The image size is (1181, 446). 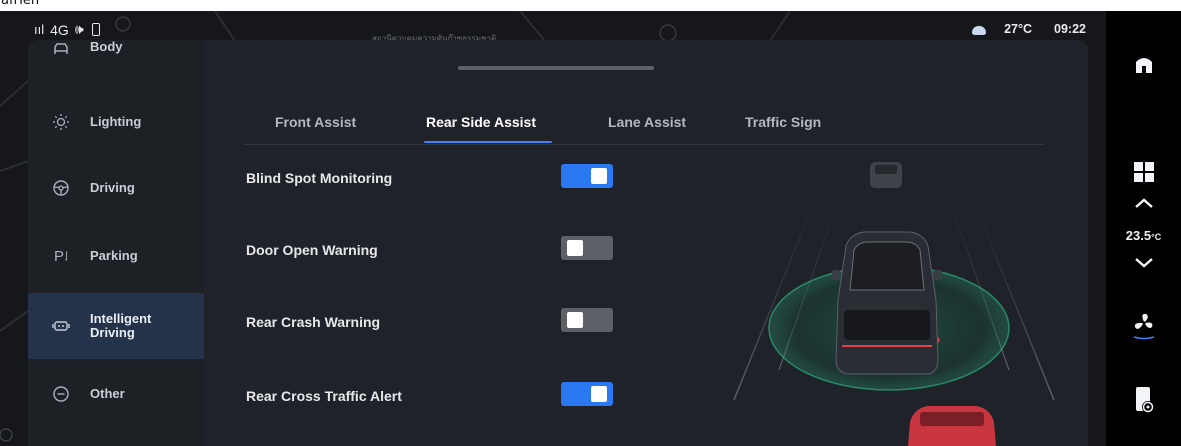 I want to click on sidebar-item-label-line1: Intelligent, so click(x=121, y=318).